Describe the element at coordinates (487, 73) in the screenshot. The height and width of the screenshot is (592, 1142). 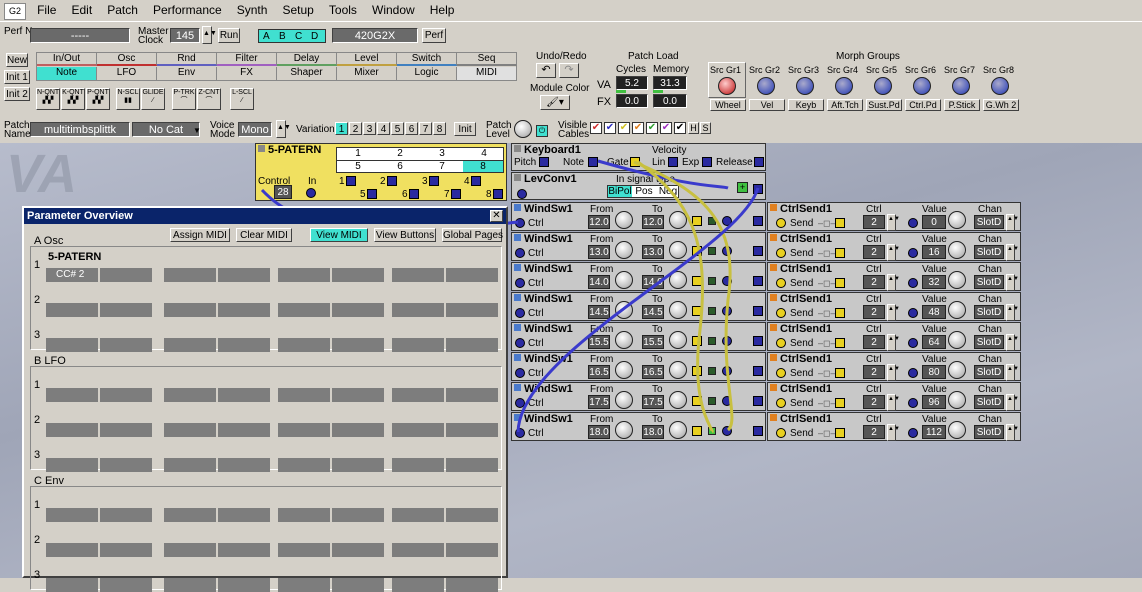
I see `tab-midi: MIDI` at that location.